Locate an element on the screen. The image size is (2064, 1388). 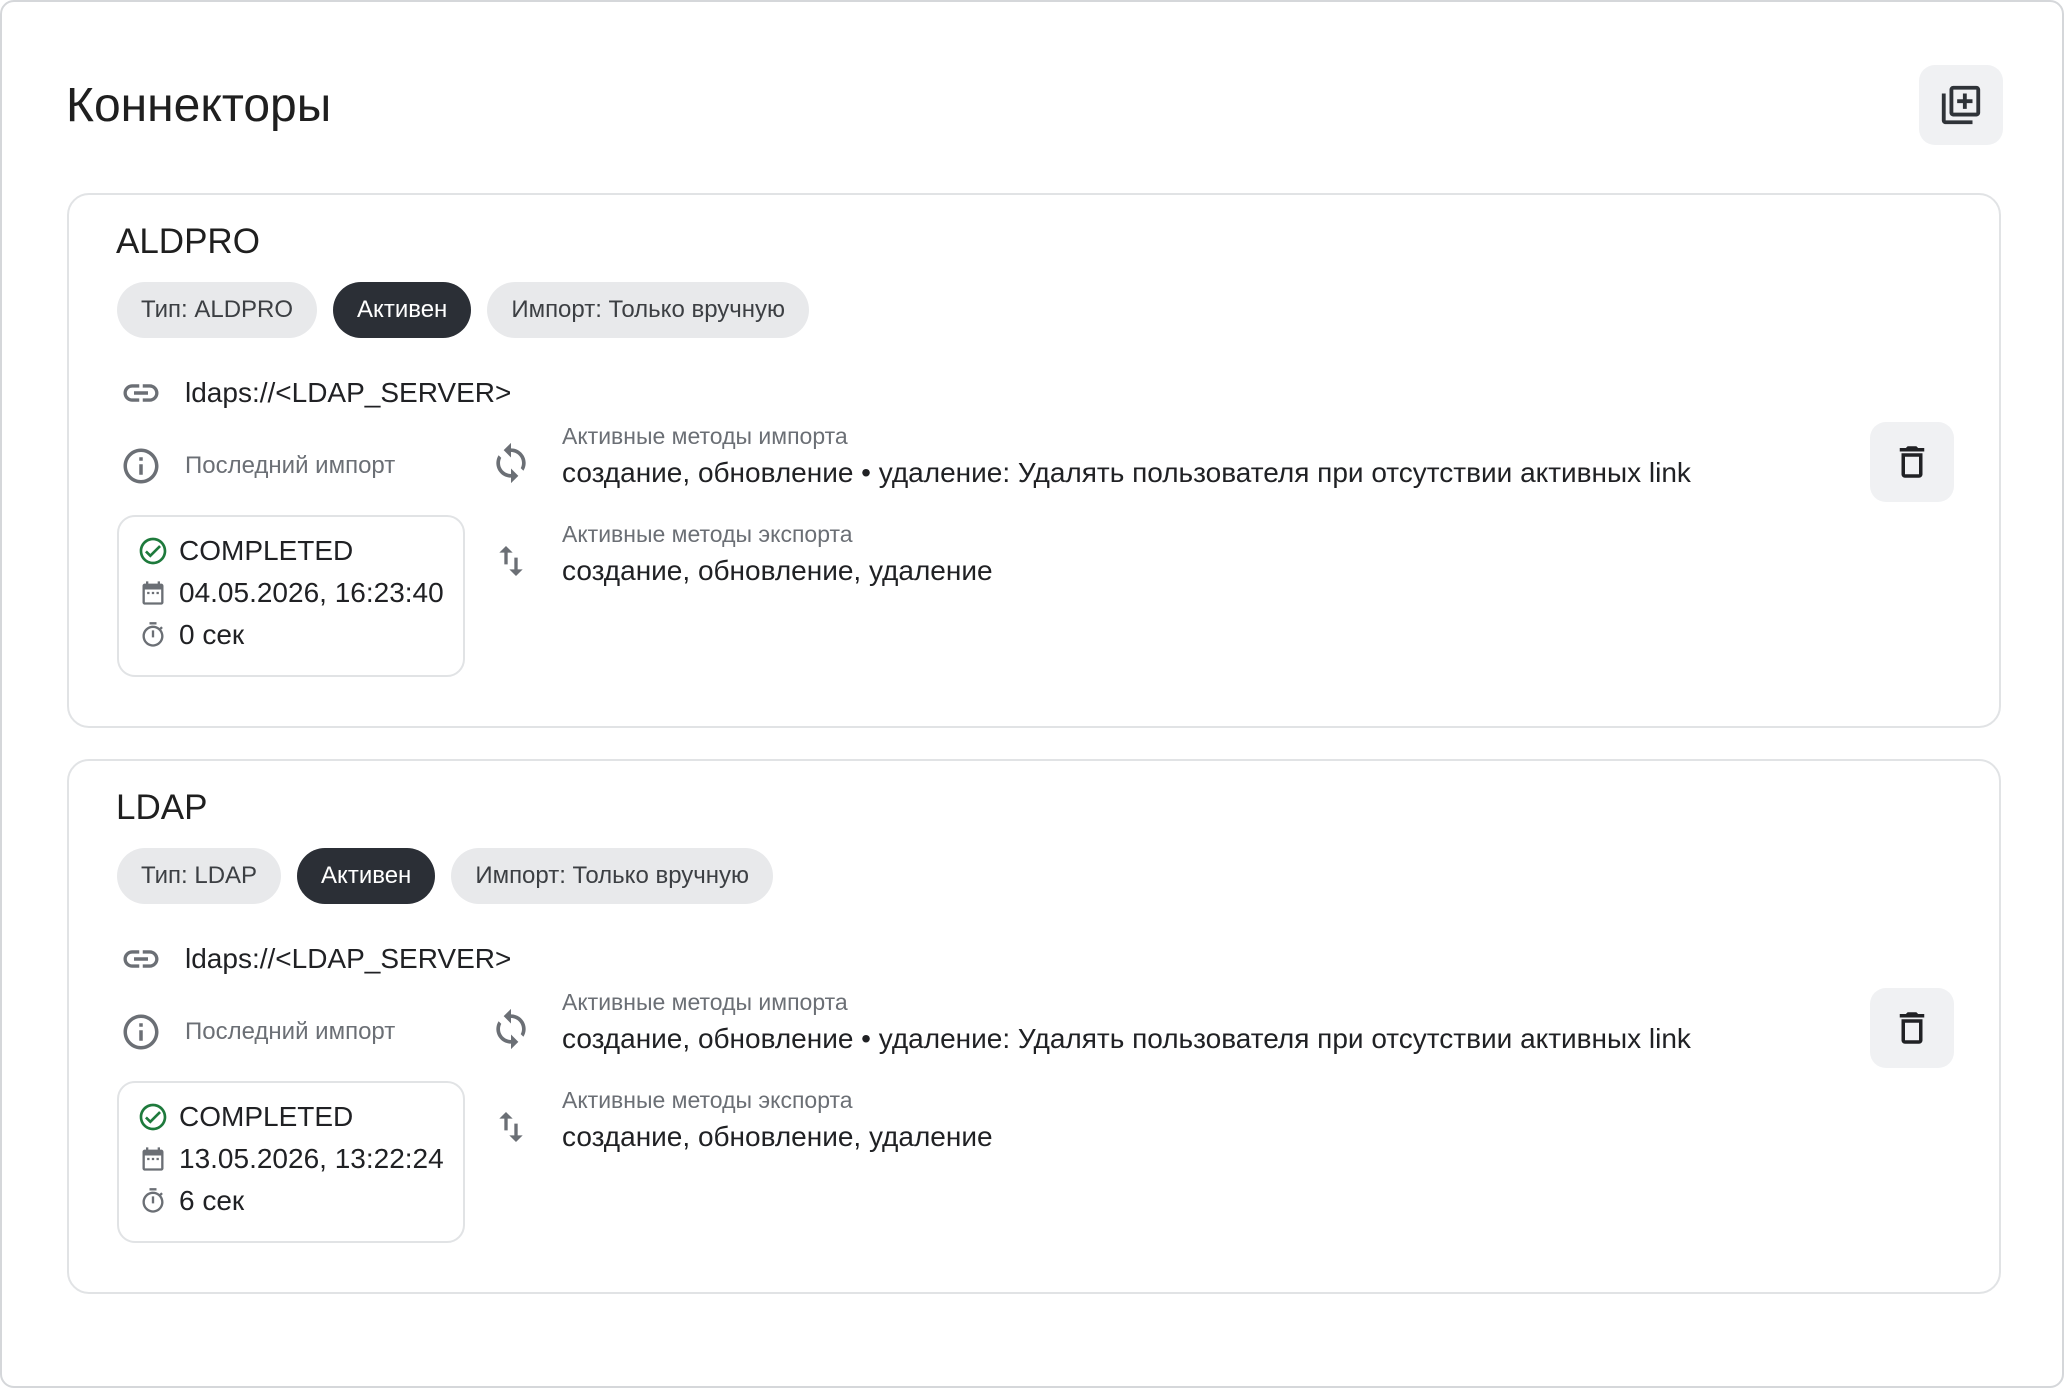
import-date-row: 04.05.2026, 16:23:40 is located at coordinates (290, 593).